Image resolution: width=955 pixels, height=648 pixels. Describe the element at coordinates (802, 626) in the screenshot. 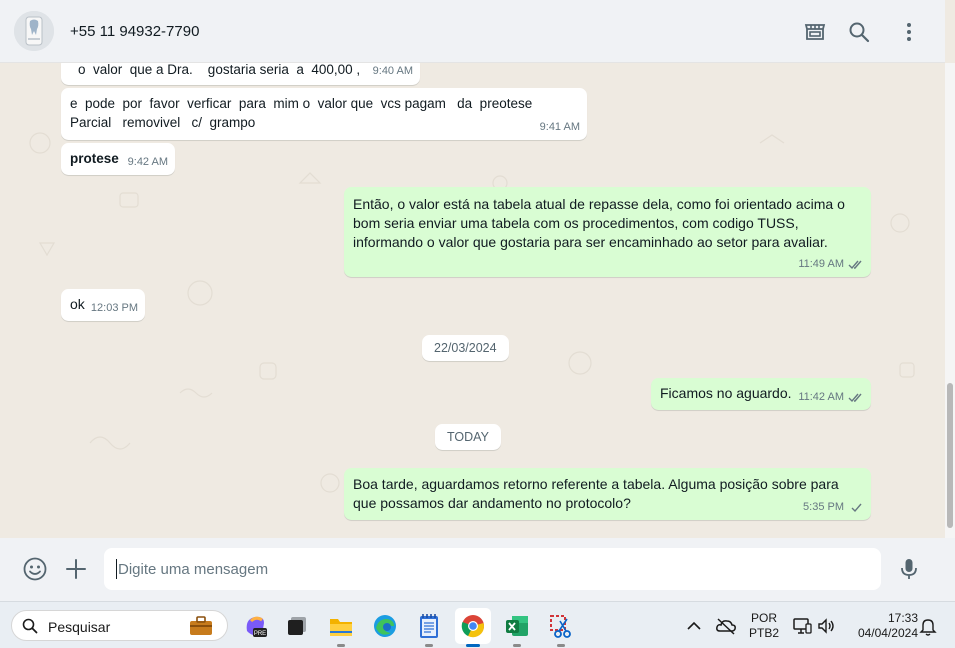

I see `network-icon` at that location.